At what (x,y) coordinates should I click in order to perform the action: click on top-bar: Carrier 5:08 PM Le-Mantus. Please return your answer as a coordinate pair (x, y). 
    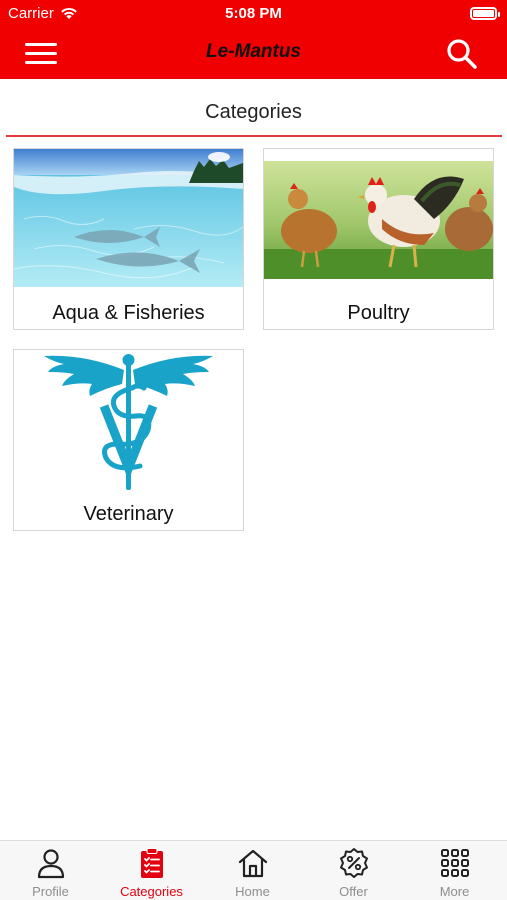
    Looking at the image, I should click on (253, 39).